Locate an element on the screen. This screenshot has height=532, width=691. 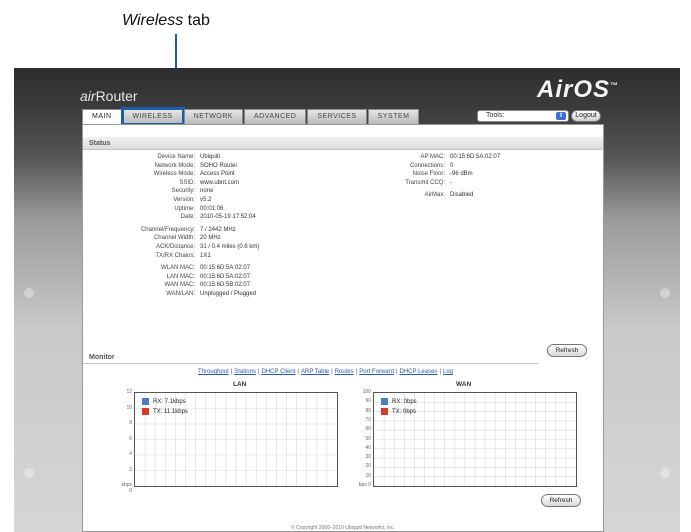
monitor-link-log: Log is located at coordinates (448, 372).